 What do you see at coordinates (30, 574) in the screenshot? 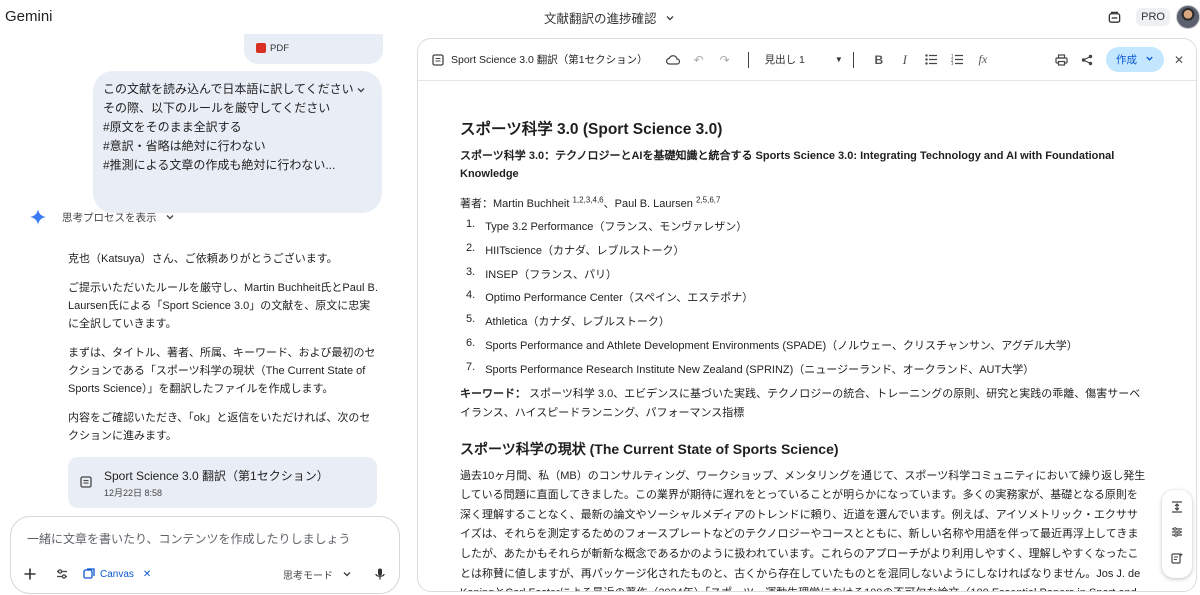
I see `add-icon` at bounding box center [30, 574].